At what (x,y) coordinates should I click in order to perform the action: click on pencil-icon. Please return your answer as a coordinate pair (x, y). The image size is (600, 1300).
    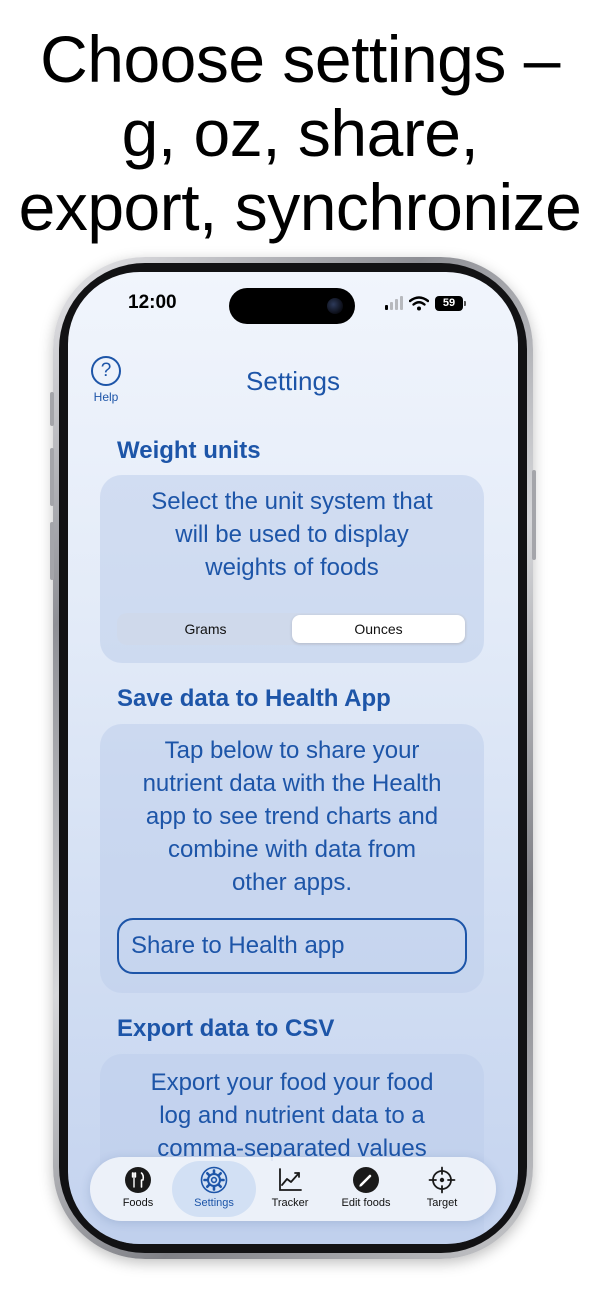
    Looking at the image, I should click on (366, 1180).